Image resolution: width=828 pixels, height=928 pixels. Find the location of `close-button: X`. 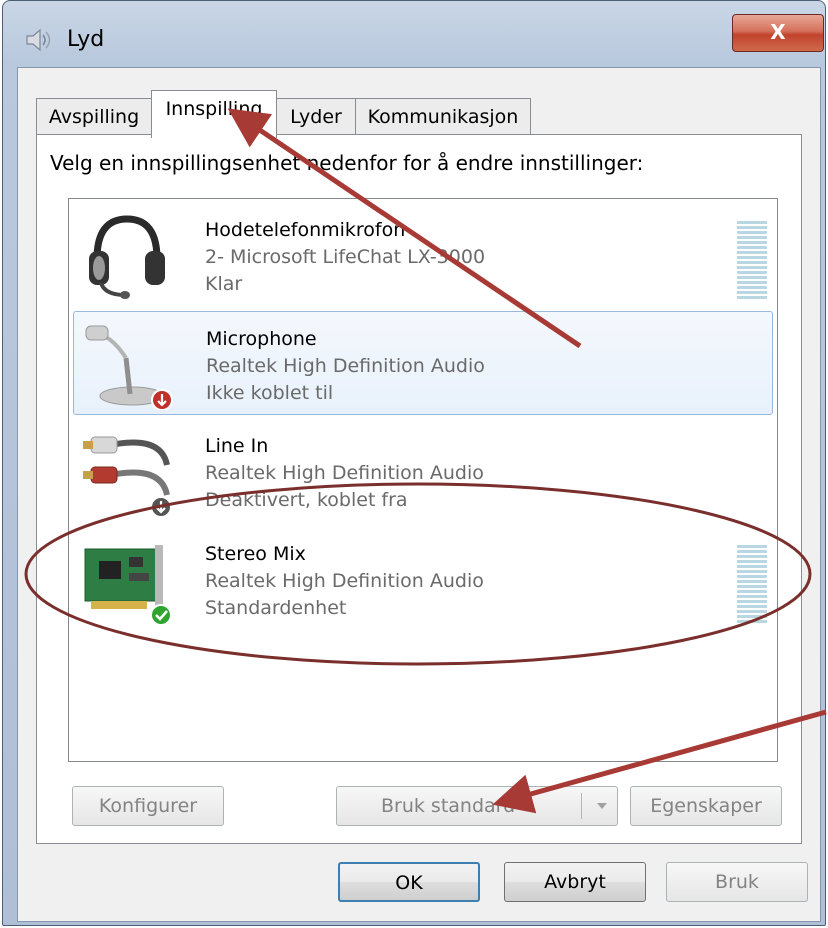

close-button: X is located at coordinates (778, 33).